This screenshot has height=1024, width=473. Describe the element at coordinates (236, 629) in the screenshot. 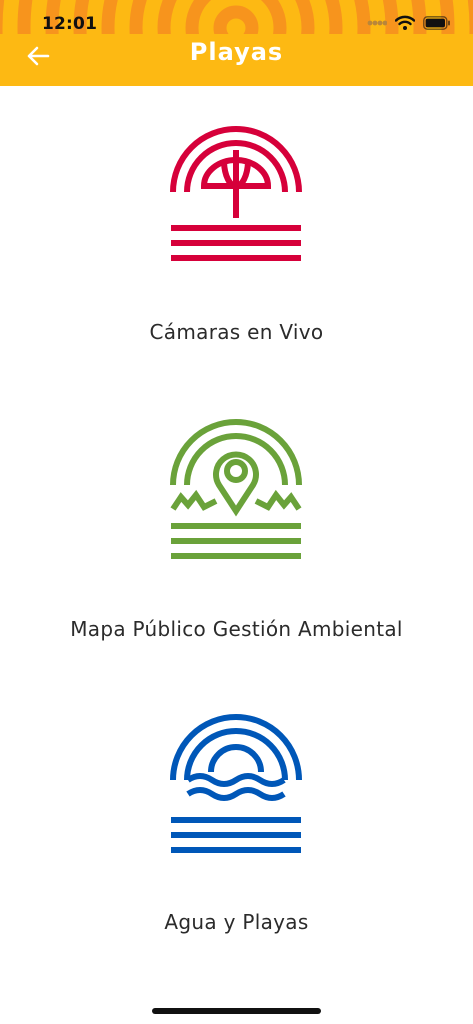

I see `menu-item-label: Mapa Público Gestión Ambiental` at that location.